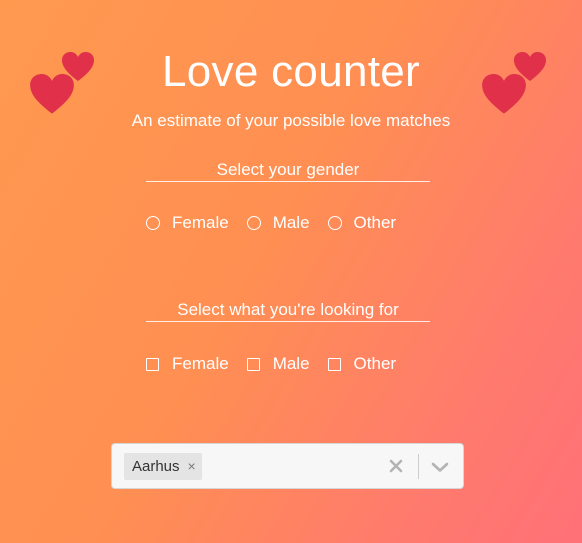  I want to click on looking-for-option-female: Female, so click(187, 364).